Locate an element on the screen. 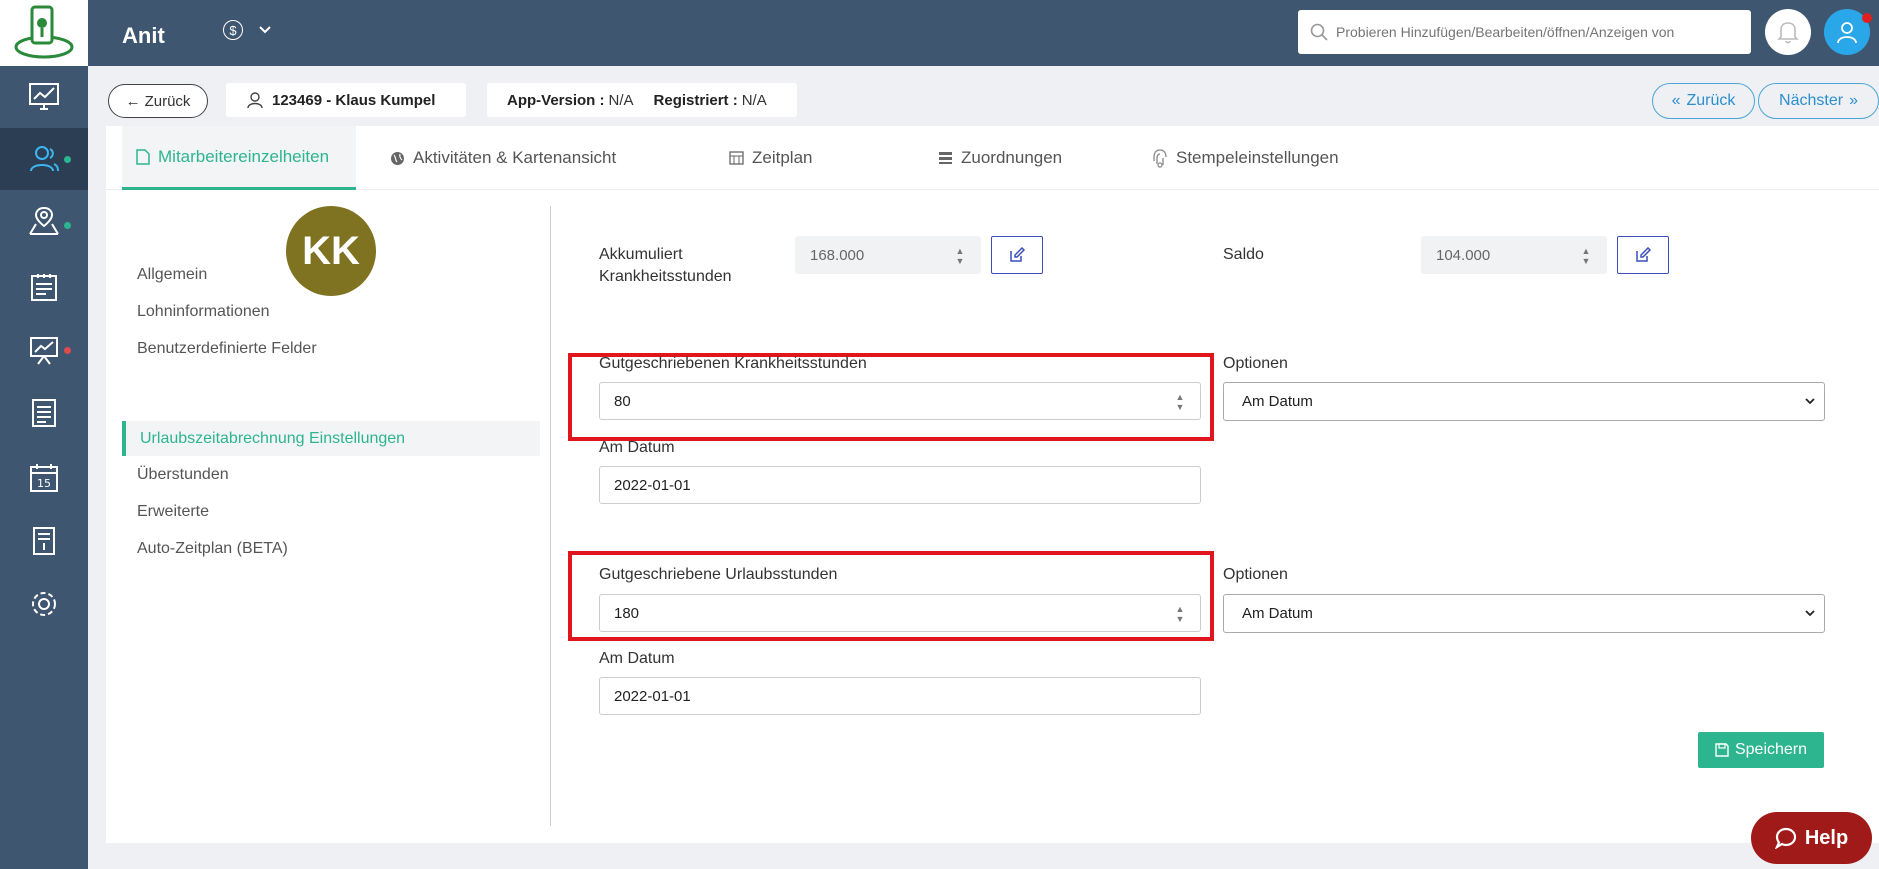  side-menu-overtime: Überstunden is located at coordinates (183, 475).